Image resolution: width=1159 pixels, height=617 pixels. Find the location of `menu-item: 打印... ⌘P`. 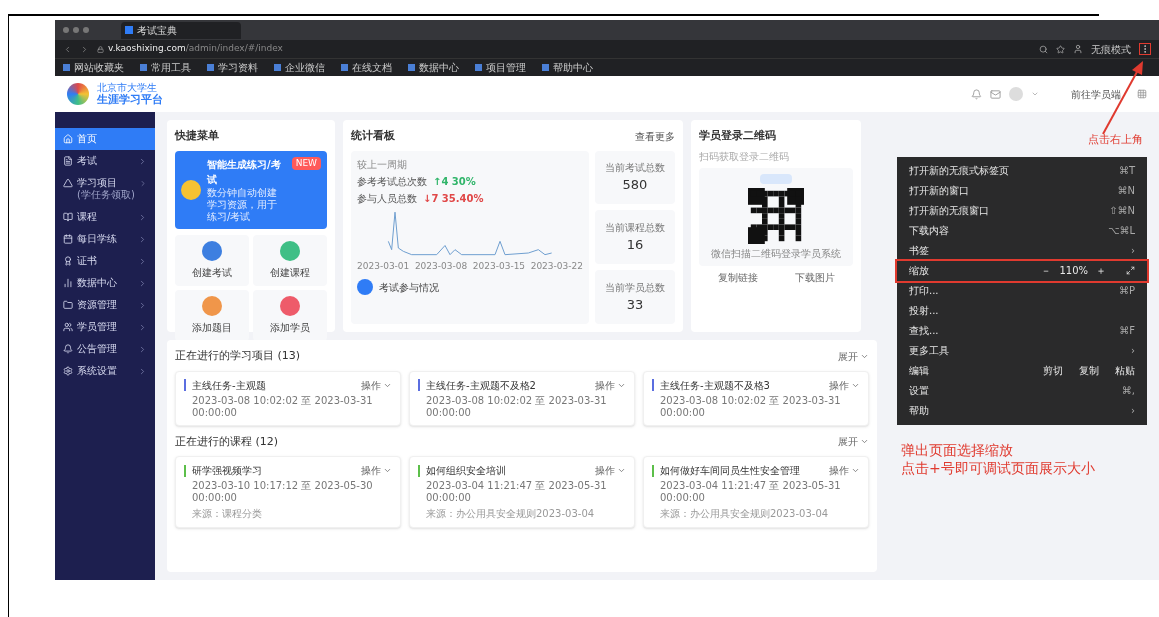

menu-item: 打印... ⌘P is located at coordinates (1022, 290).